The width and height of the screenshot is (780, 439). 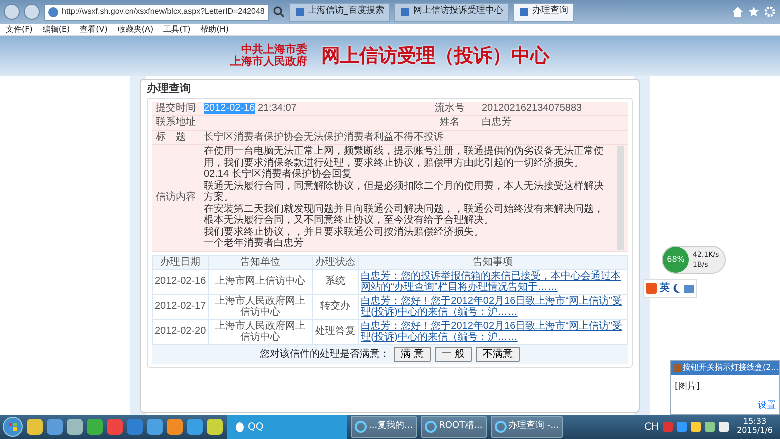 I want to click on clock-date: 2015/1/6, so click(x=755, y=431).